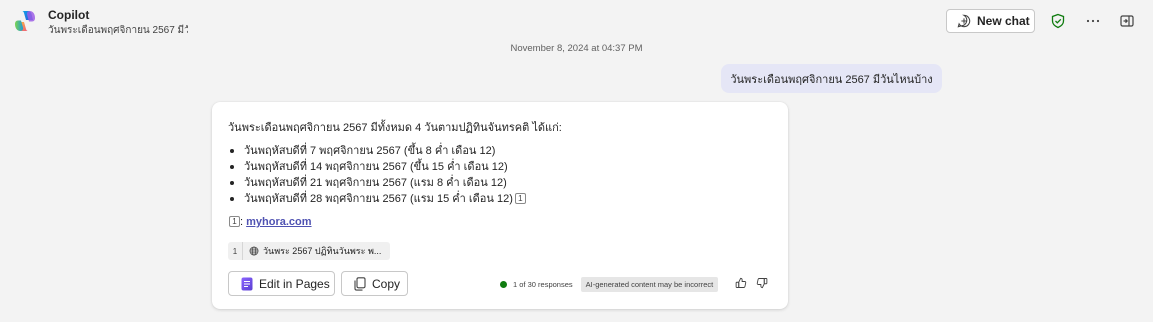  Describe the element at coordinates (247, 284) in the screenshot. I see `pages-icon` at that location.